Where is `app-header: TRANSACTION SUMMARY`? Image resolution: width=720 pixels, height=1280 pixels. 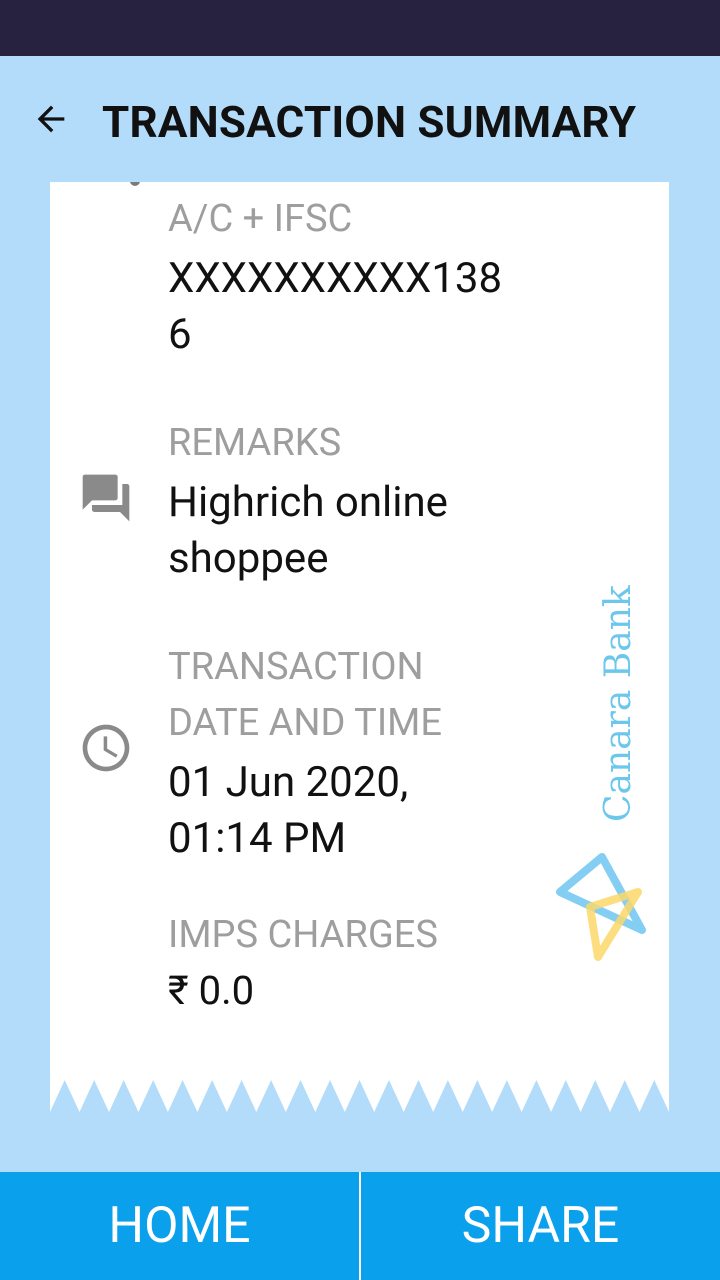
app-header: TRANSACTION SUMMARY is located at coordinates (360, 121).